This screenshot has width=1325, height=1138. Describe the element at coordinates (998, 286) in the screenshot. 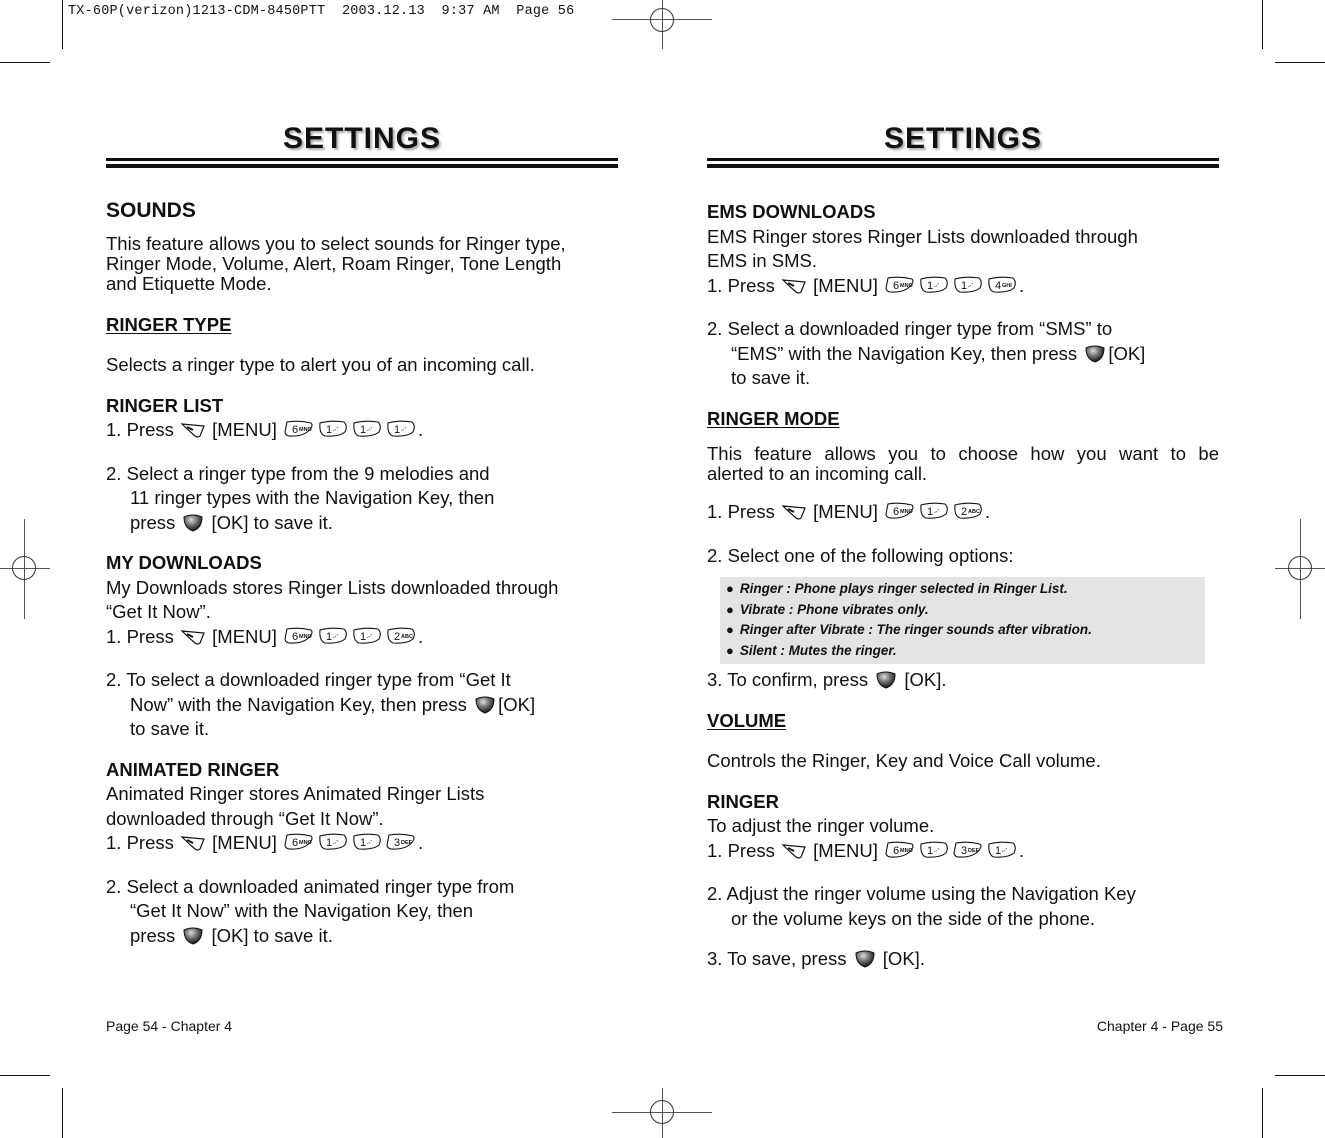

I see `svg-text: 4` at that location.